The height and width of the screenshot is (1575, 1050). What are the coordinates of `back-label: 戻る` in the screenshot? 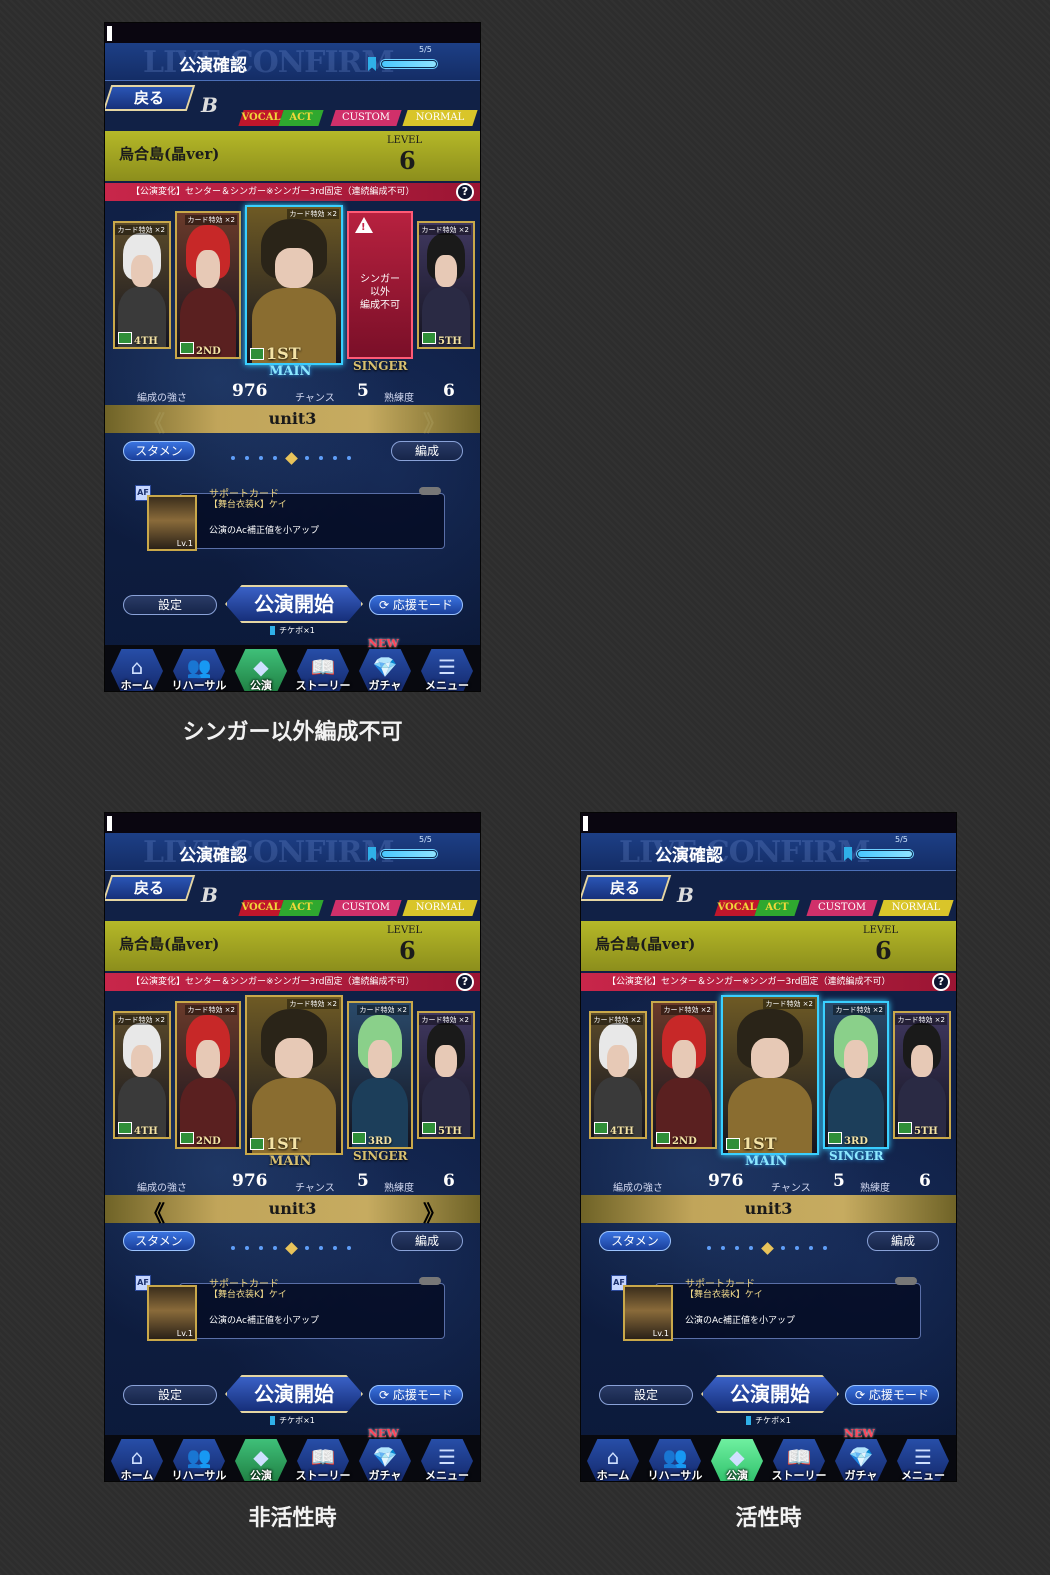 It's located at (148, 888).